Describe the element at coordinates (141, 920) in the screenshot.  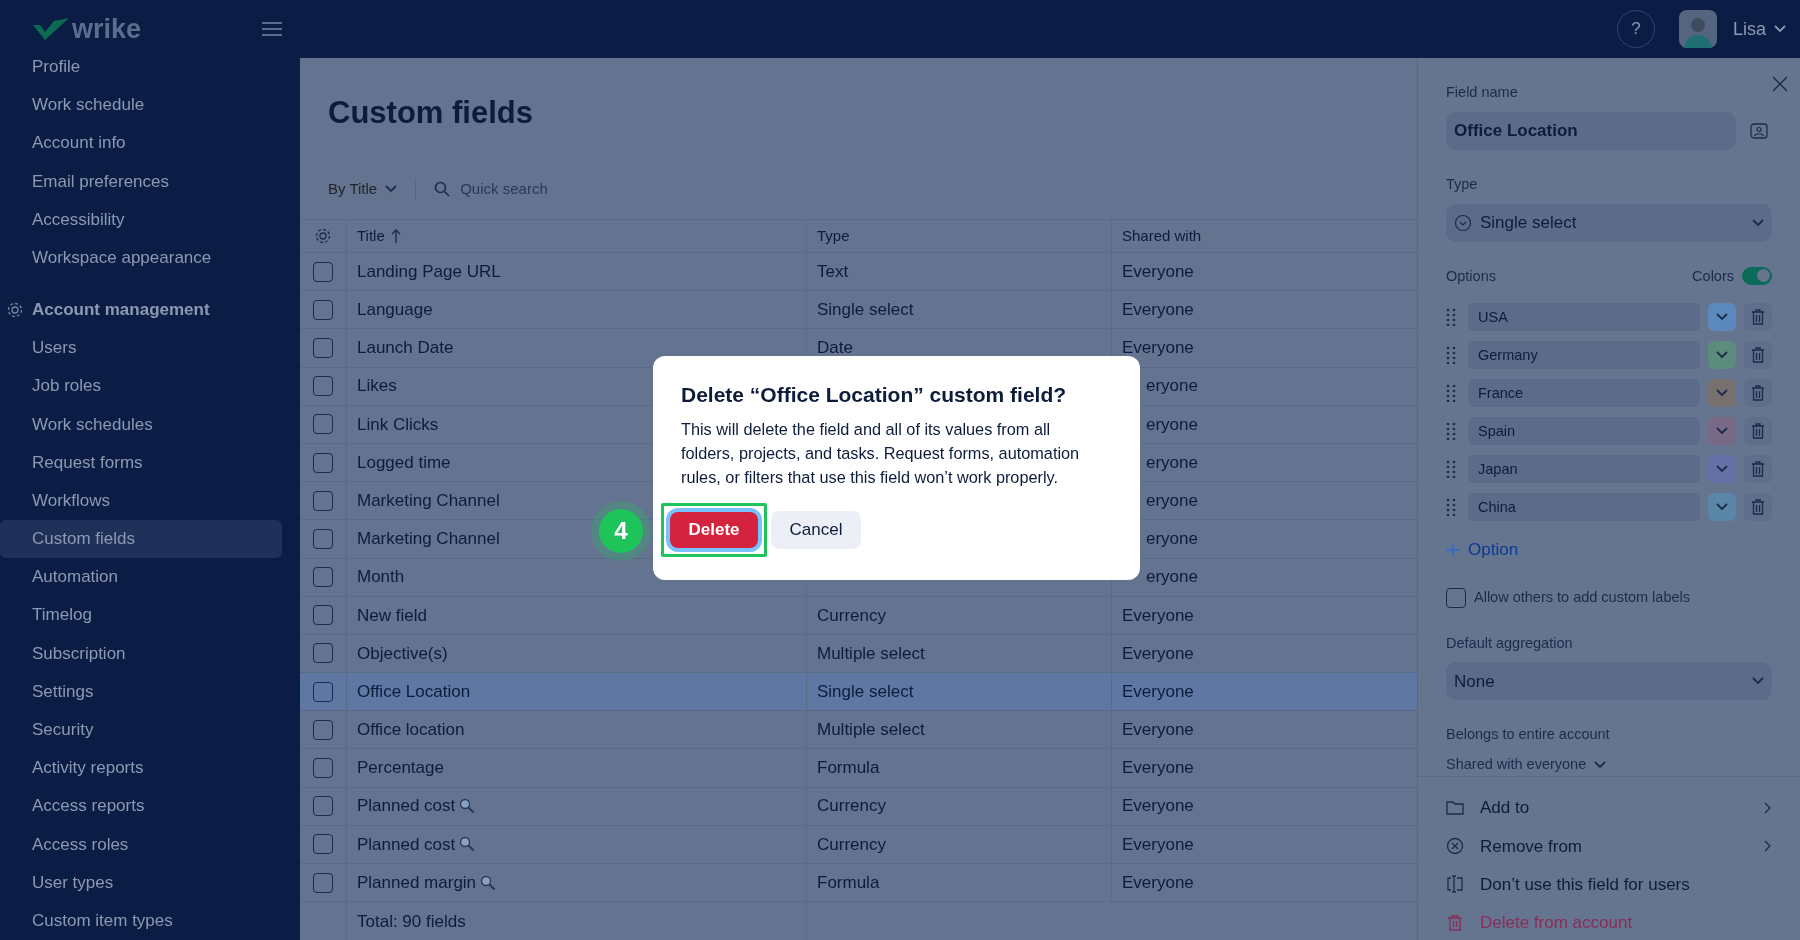
I see `sidebar-item: Custom item types` at that location.